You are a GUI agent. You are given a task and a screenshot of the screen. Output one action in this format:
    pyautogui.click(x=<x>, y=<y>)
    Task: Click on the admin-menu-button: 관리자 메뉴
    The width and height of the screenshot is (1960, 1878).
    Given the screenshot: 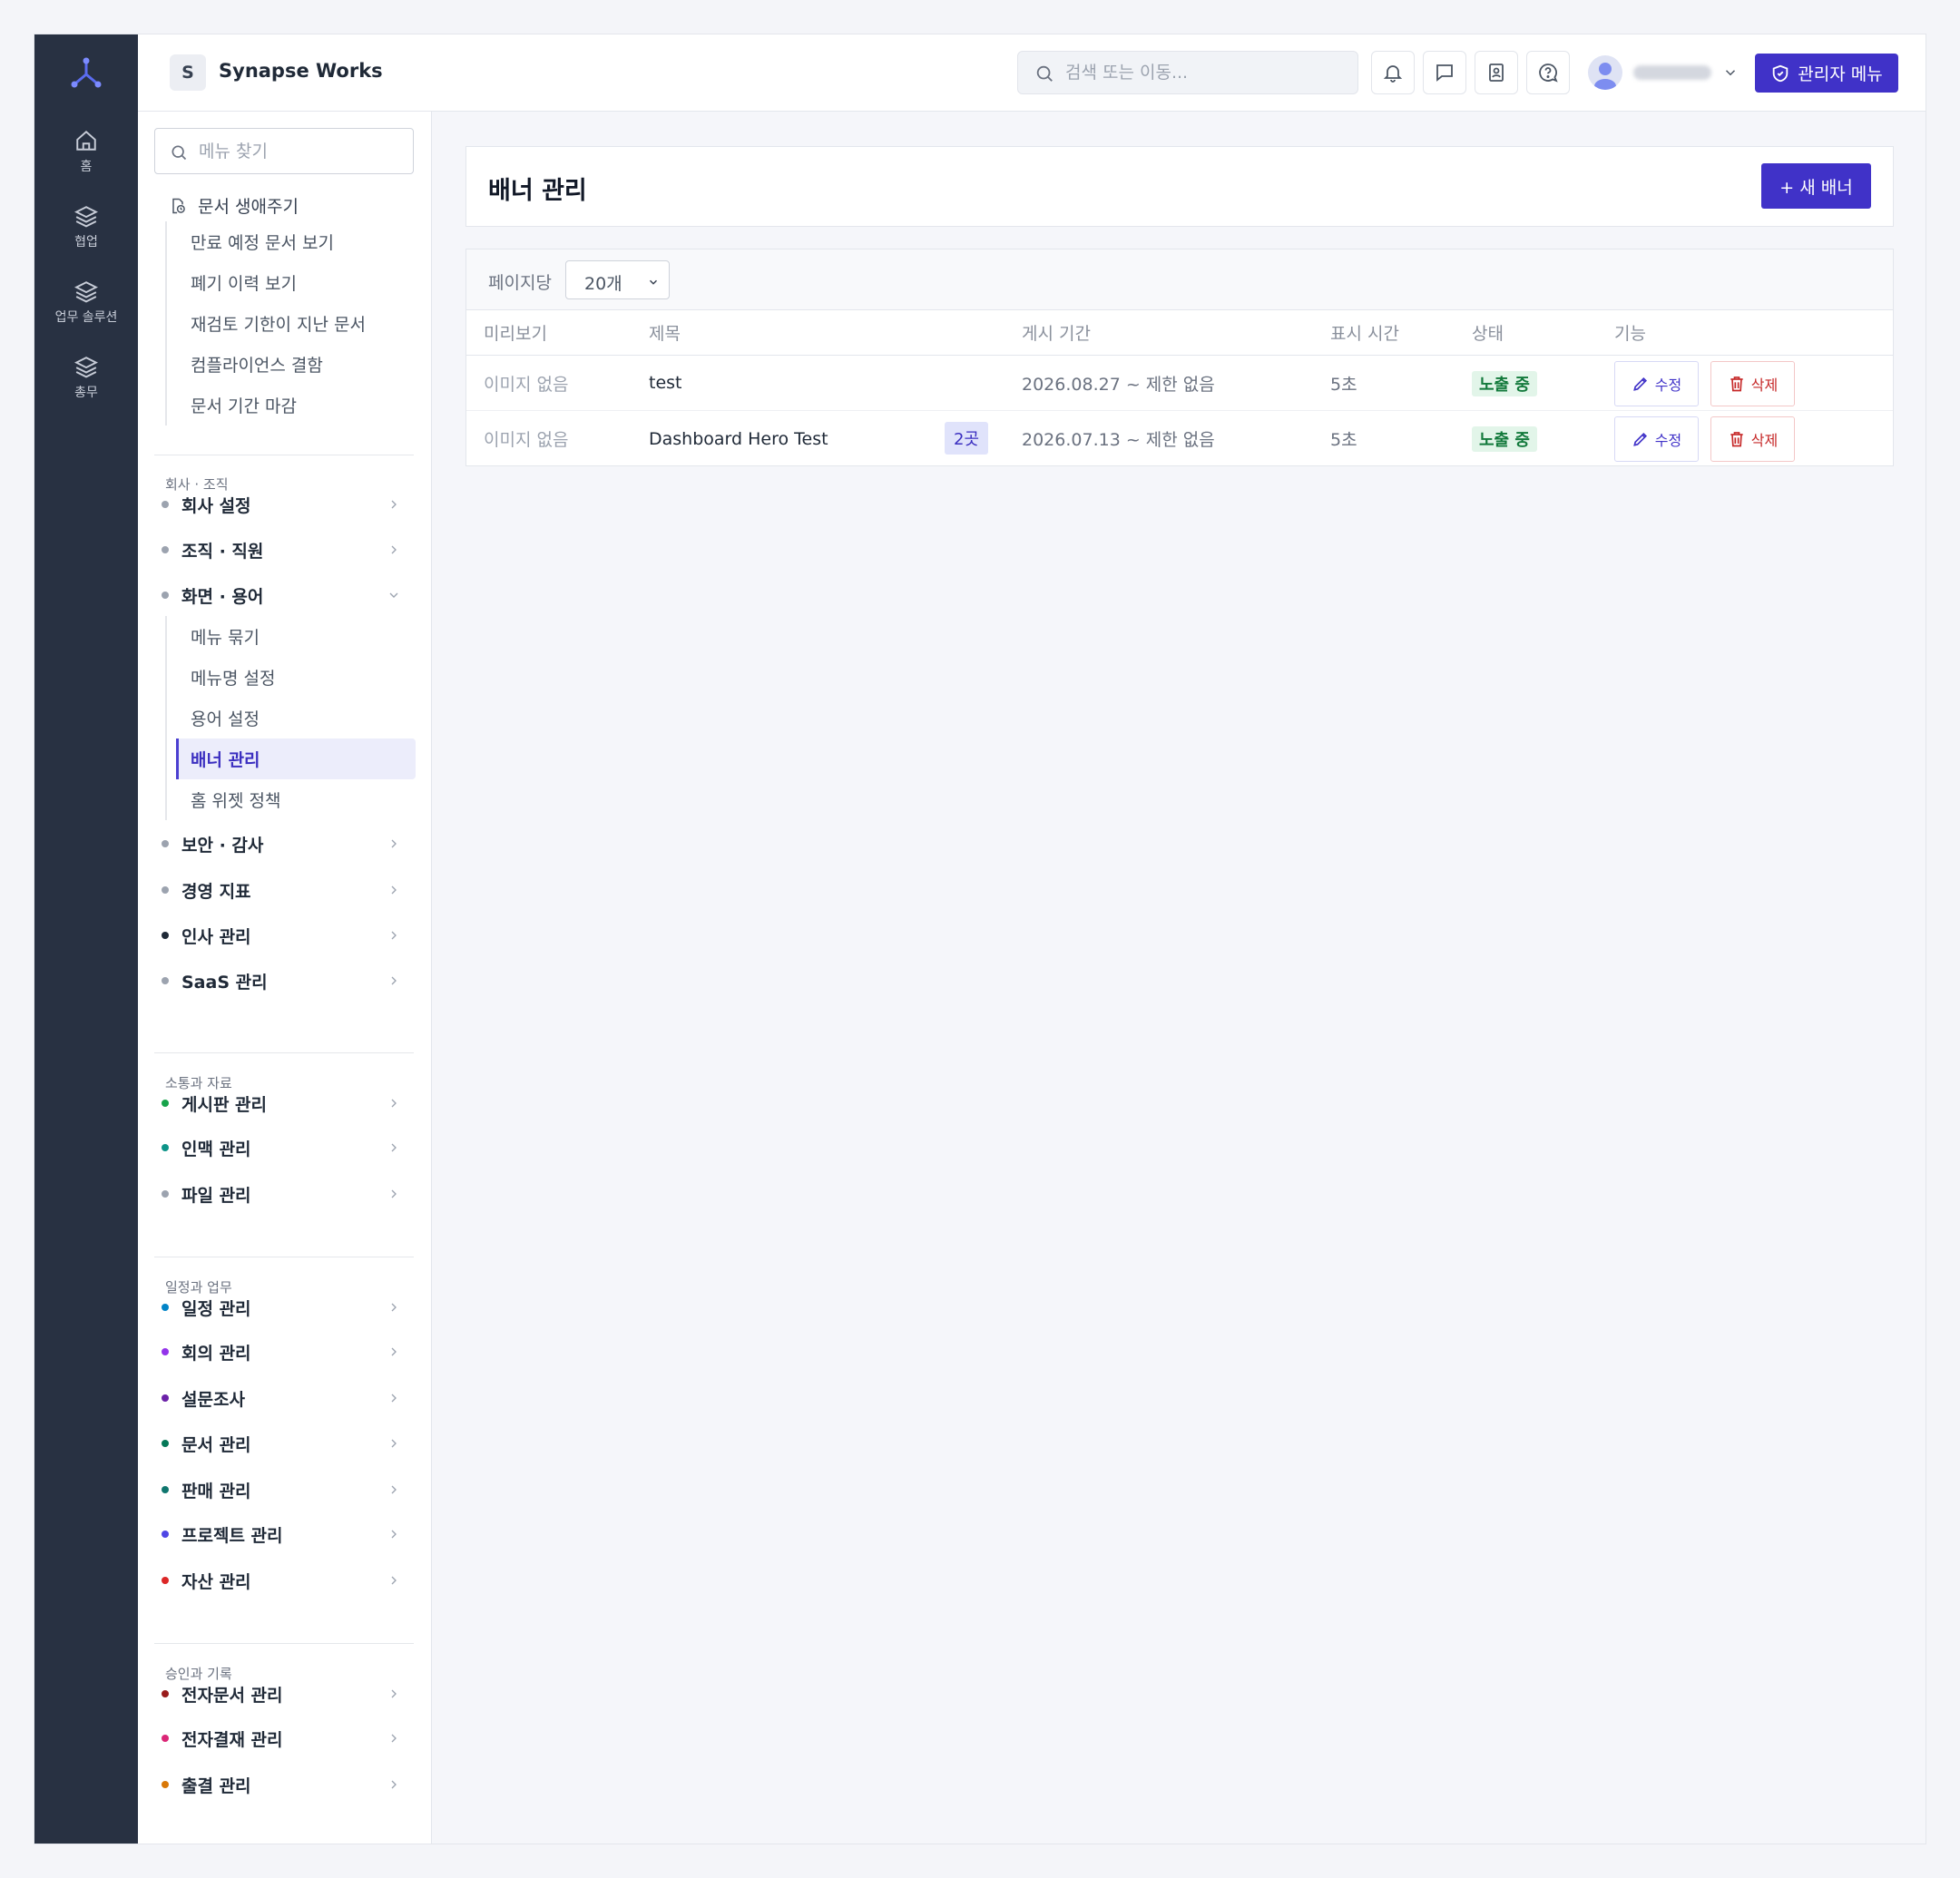 What is the action you would take?
    pyautogui.click(x=1826, y=73)
    